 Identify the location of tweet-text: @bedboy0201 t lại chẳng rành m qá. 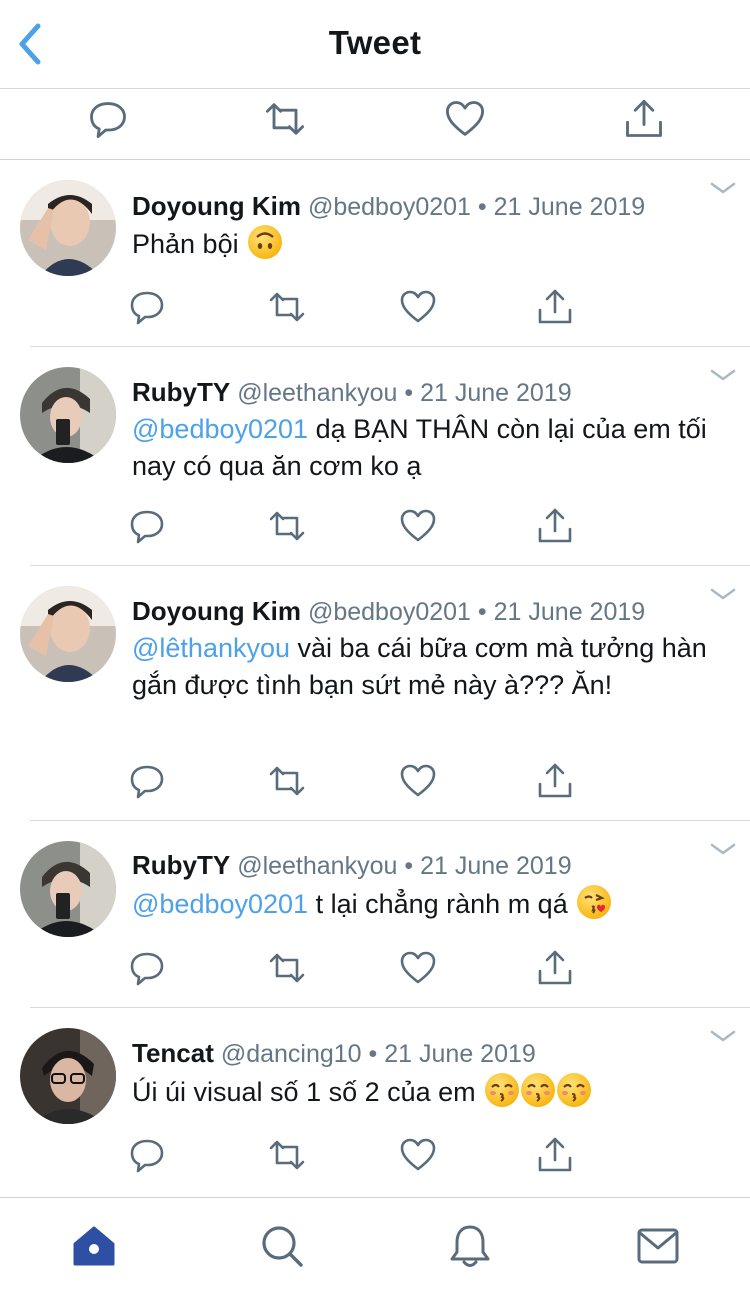
(429, 904).